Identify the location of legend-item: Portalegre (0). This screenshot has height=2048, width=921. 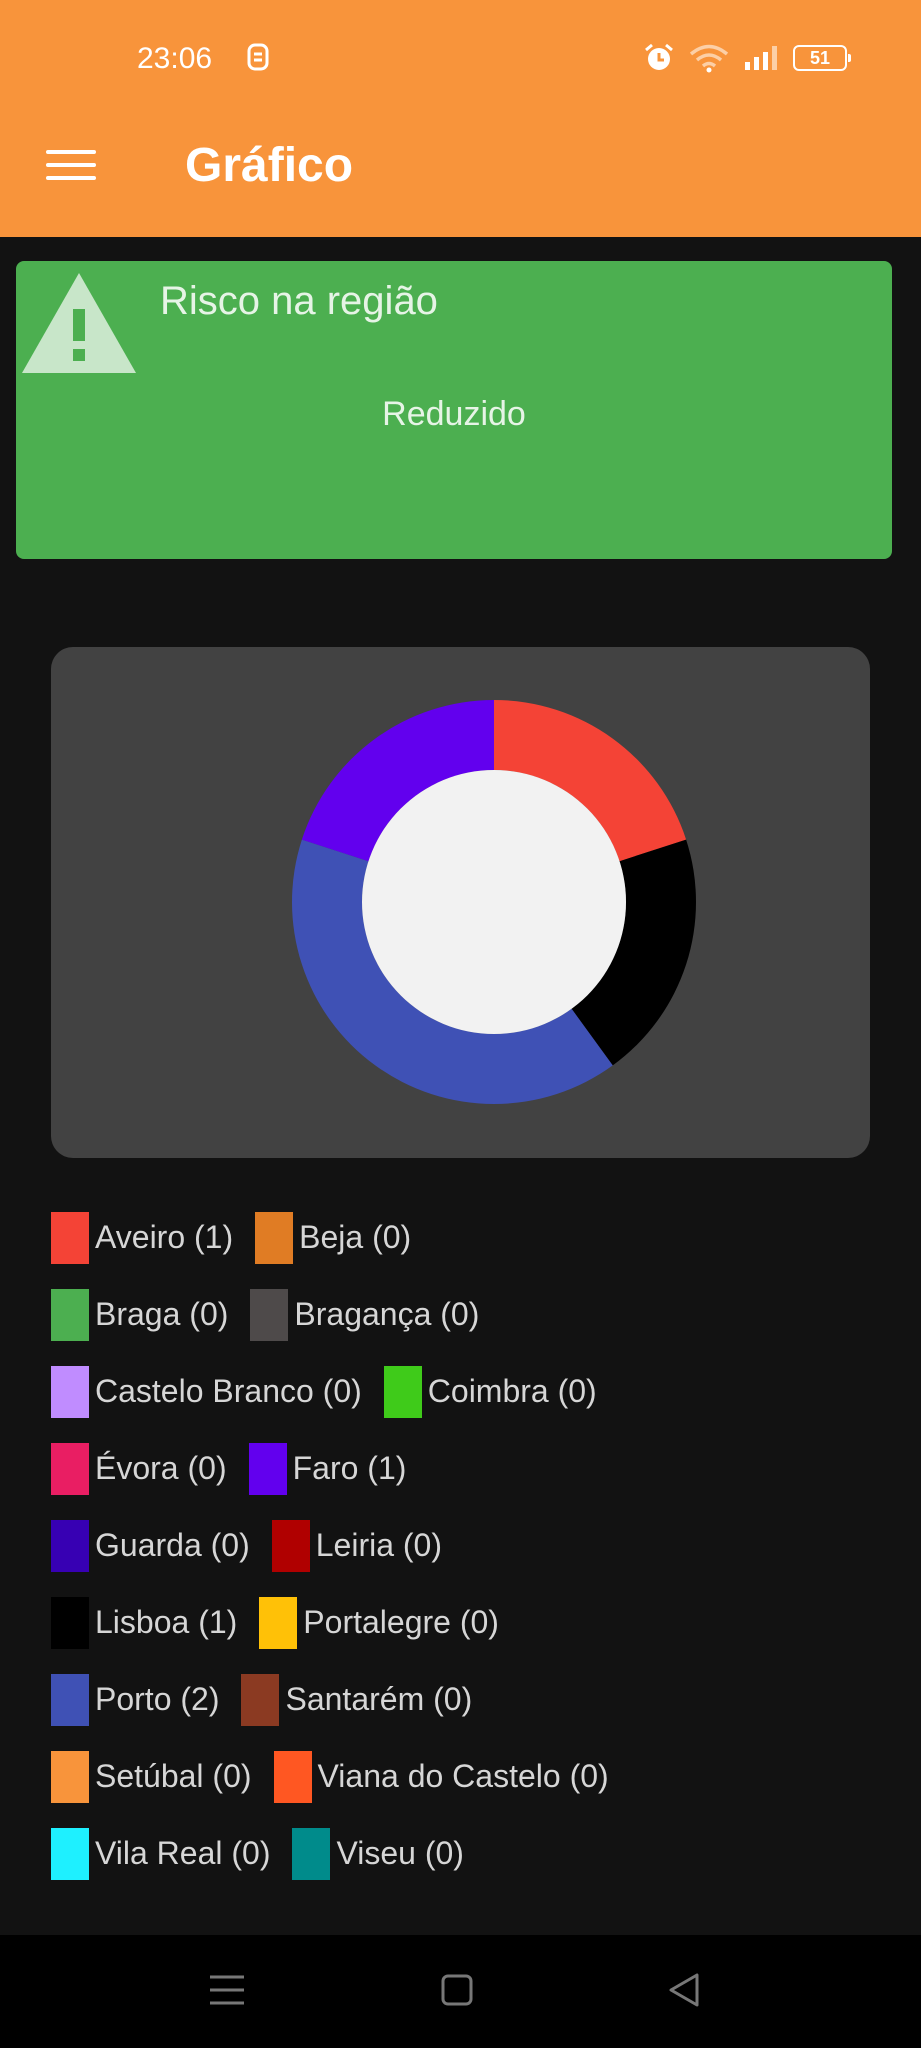
(379, 1622).